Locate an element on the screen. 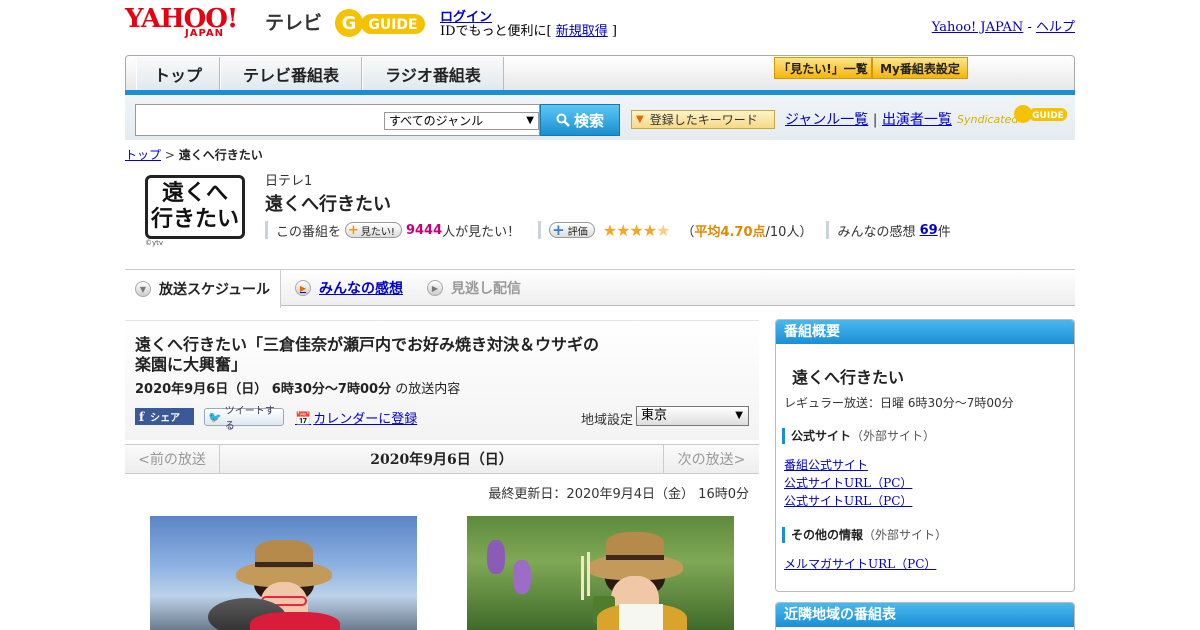  login-subtext: IDでもっと便利に[ 新規取得 ] is located at coordinates (528, 31).